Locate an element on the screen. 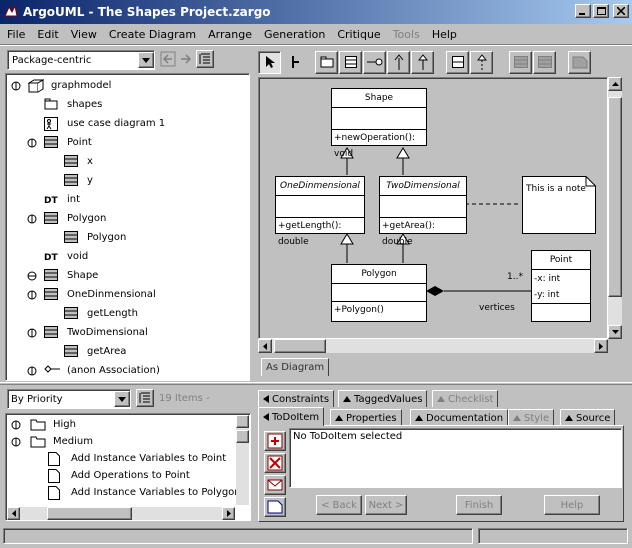  tree-item: DT void is located at coordinates (127, 256).